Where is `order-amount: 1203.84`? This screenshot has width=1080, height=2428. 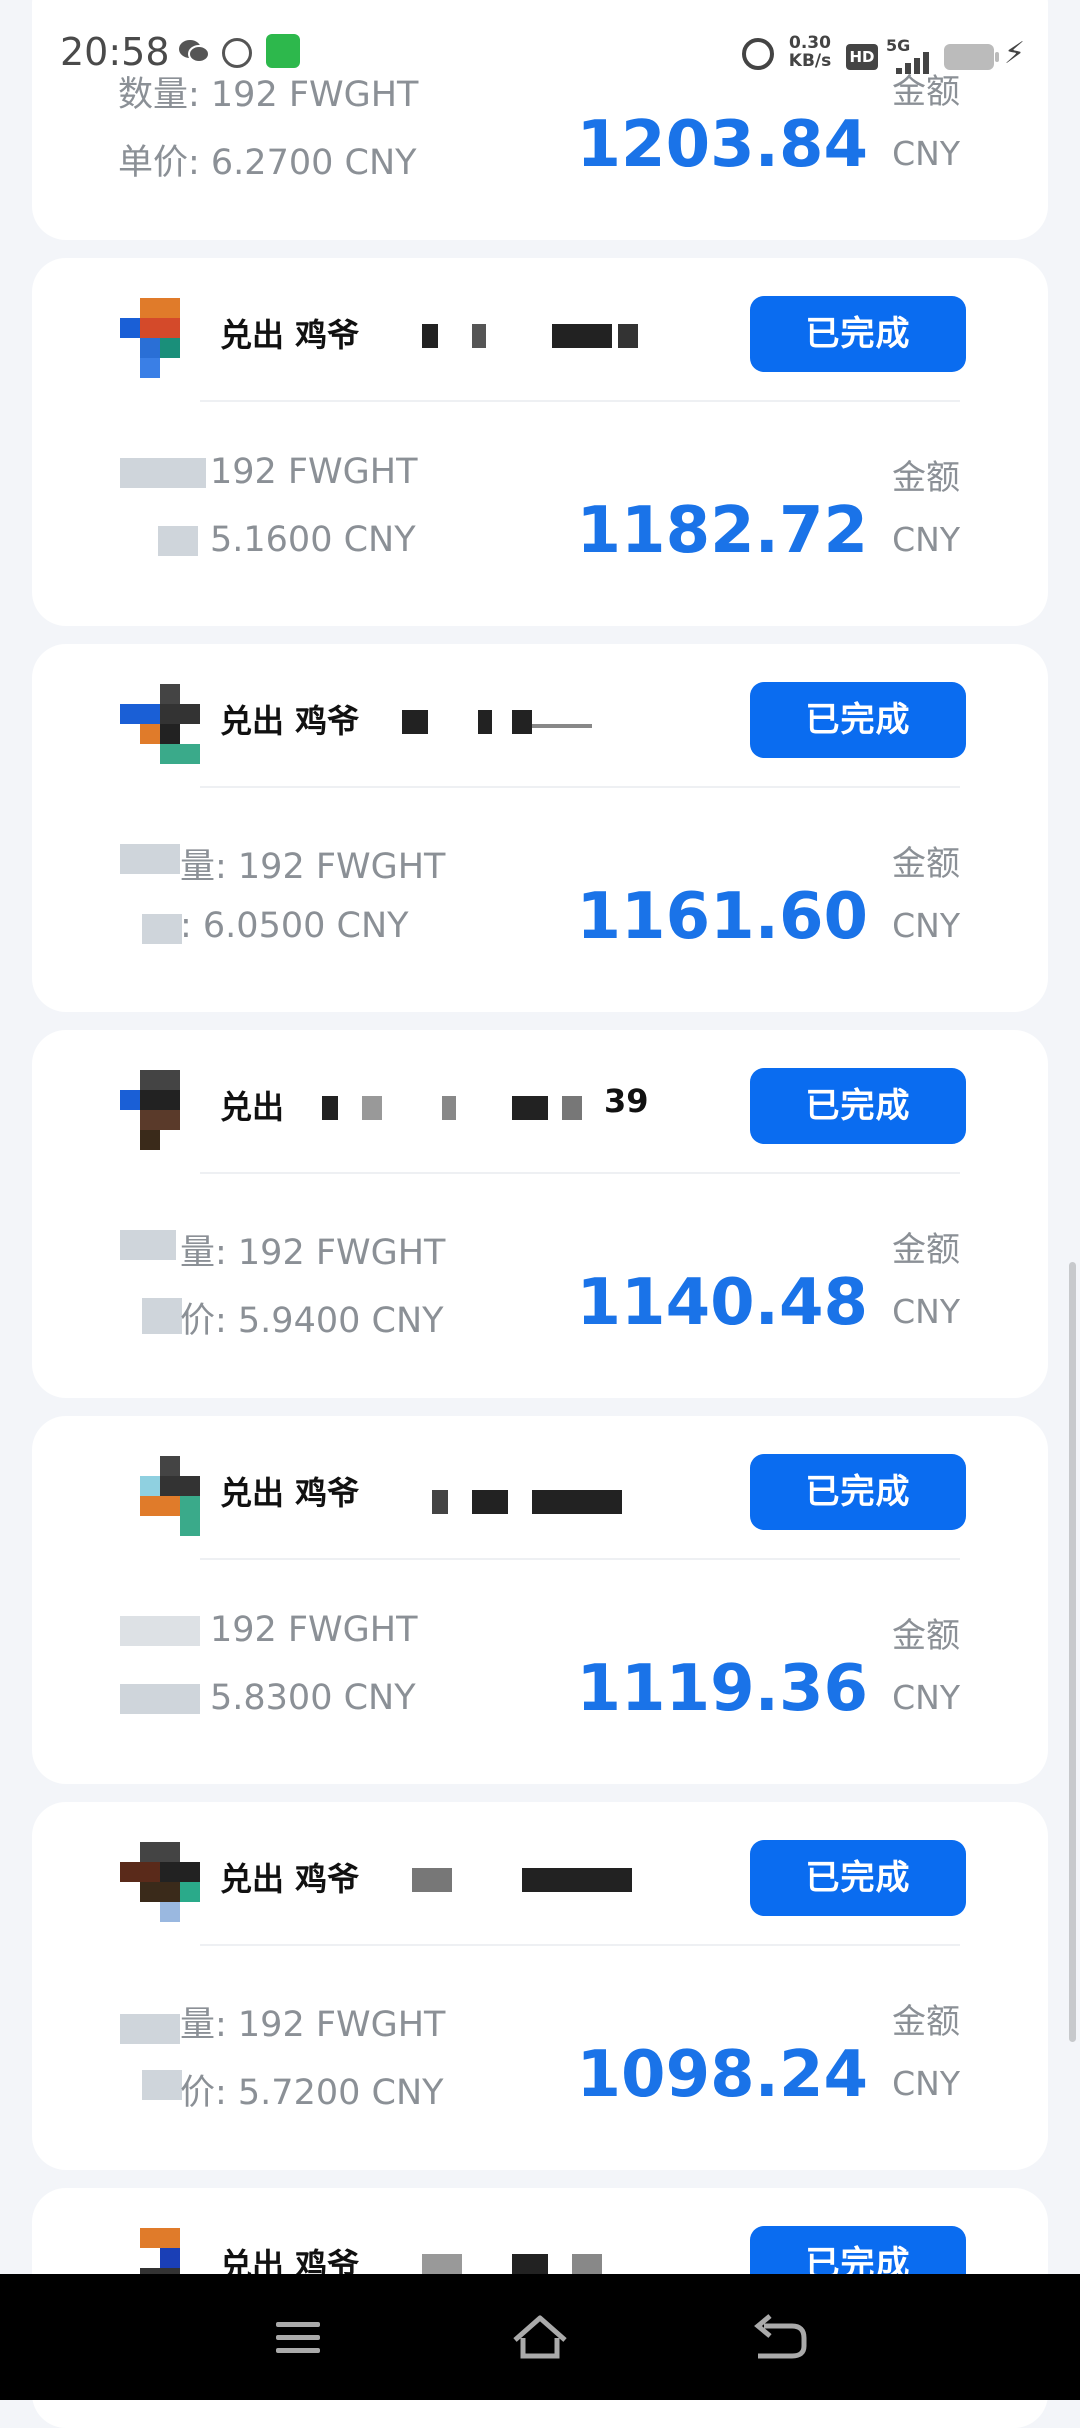
order-amount: 1203.84 is located at coordinates (722, 145).